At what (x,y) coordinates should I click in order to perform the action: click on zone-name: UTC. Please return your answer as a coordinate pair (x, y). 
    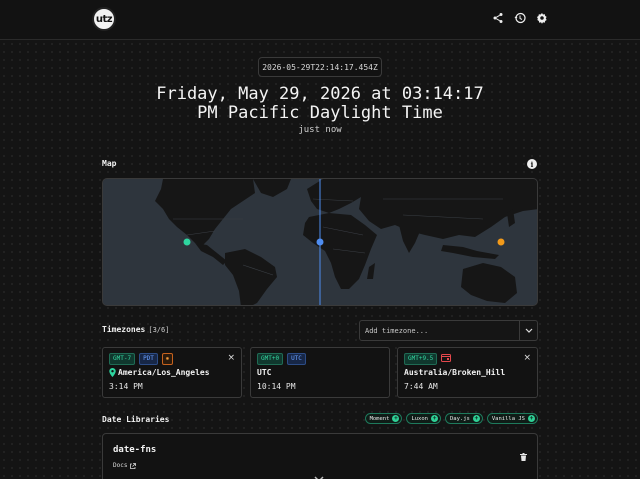
    Looking at the image, I should click on (264, 372).